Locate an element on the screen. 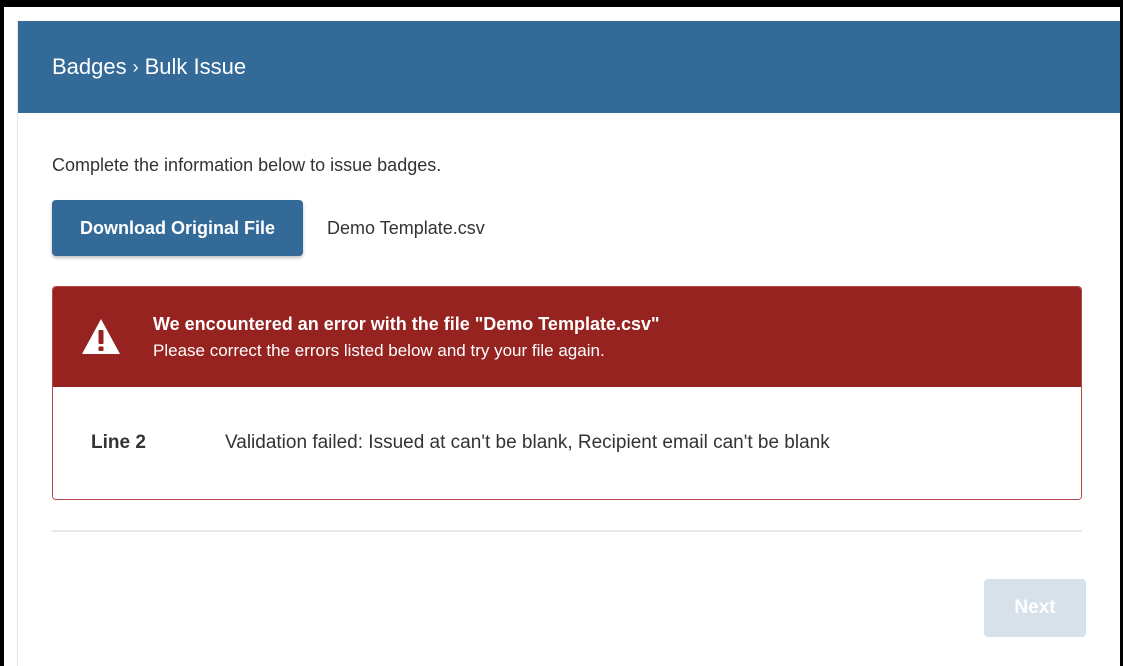 The height and width of the screenshot is (666, 1123). breadcrumb: Badges › Bulk Issue is located at coordinates (149, 67).